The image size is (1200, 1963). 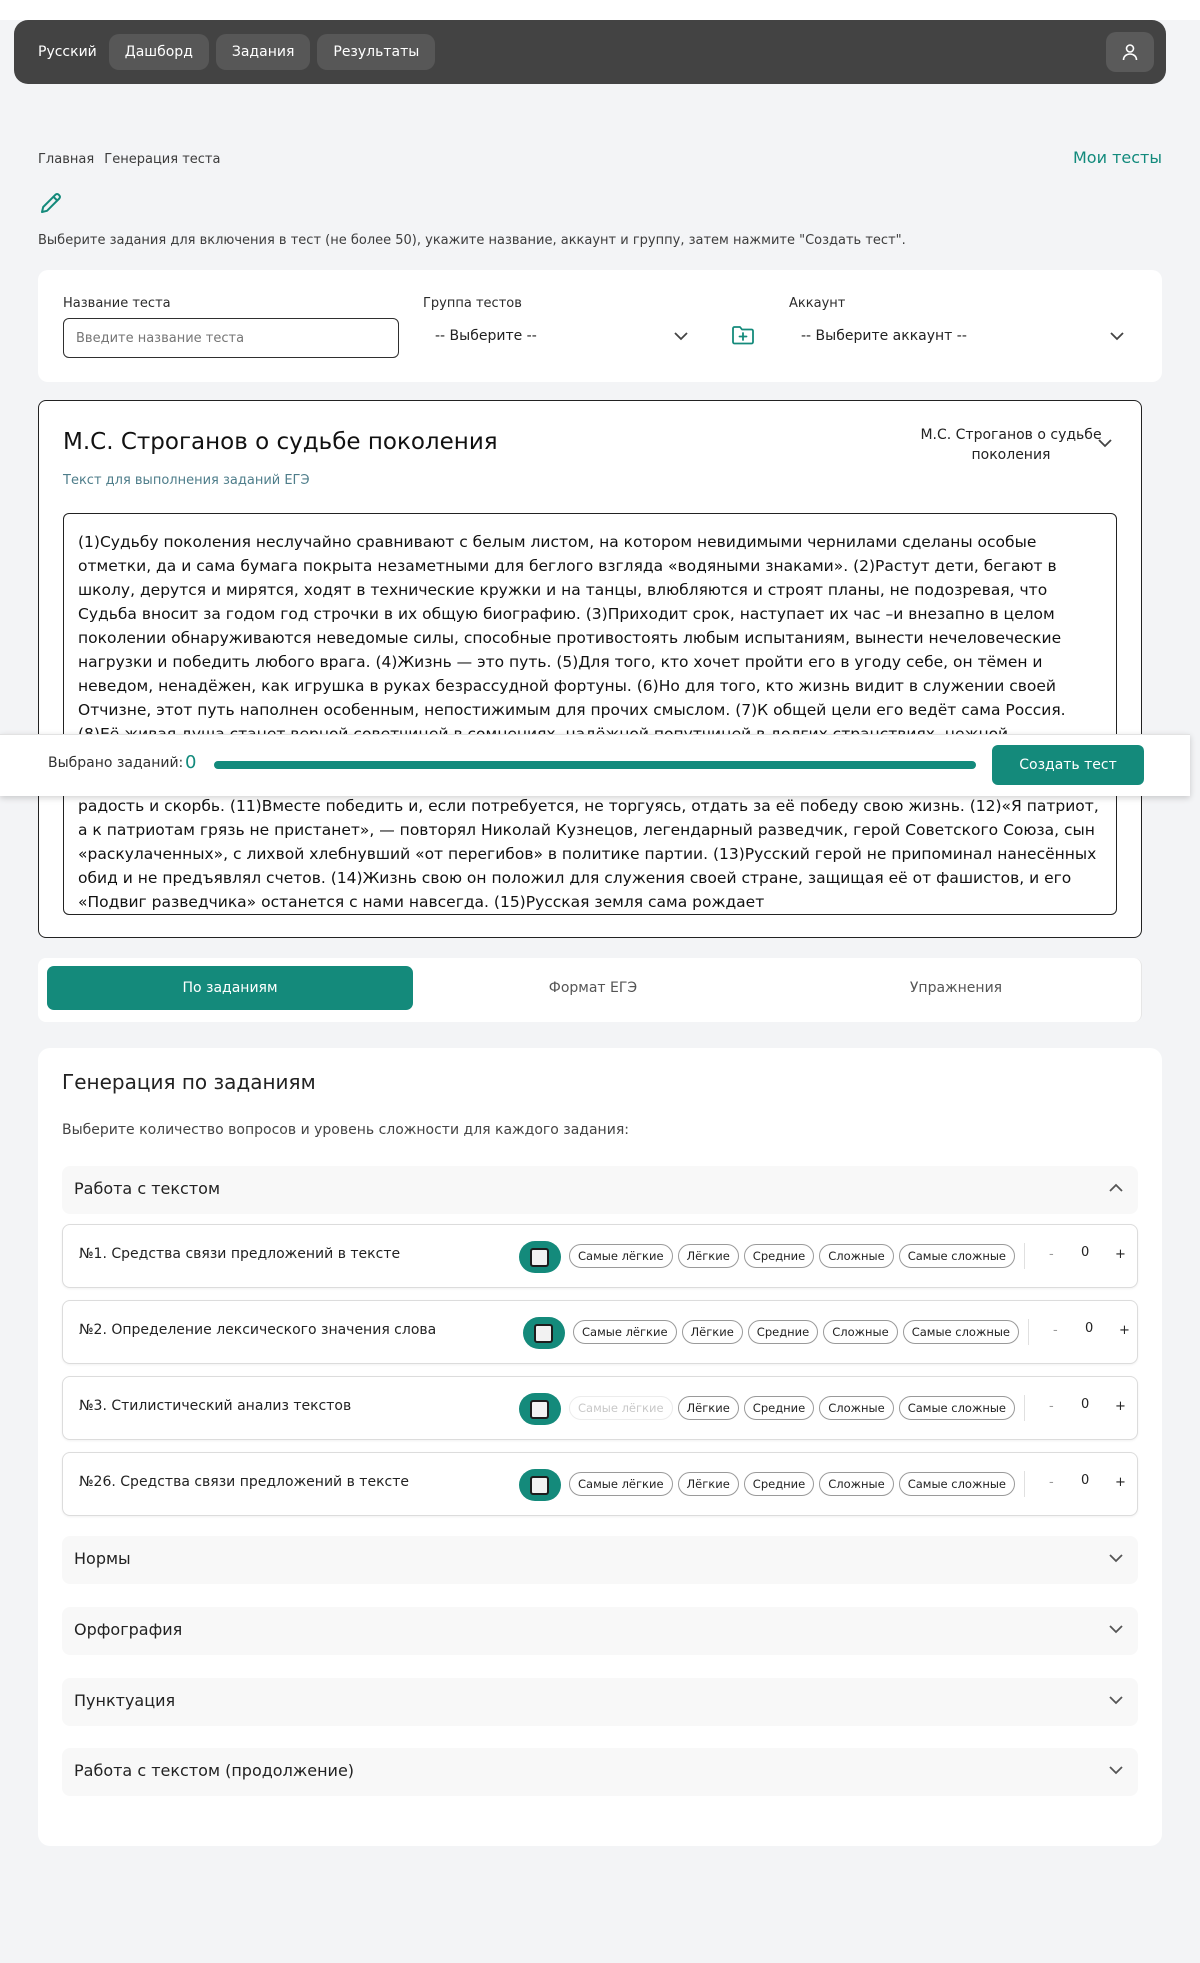 I want to click on section-text-work: Работа с текстом, so click(x=600, y=1190).